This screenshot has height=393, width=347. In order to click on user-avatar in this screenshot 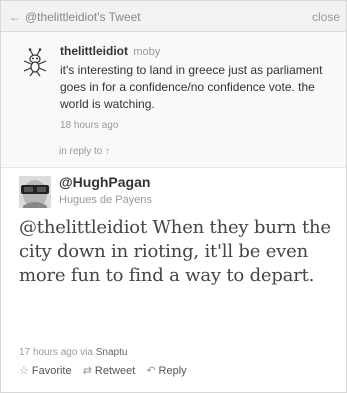, I will do `click(35, 192)`.